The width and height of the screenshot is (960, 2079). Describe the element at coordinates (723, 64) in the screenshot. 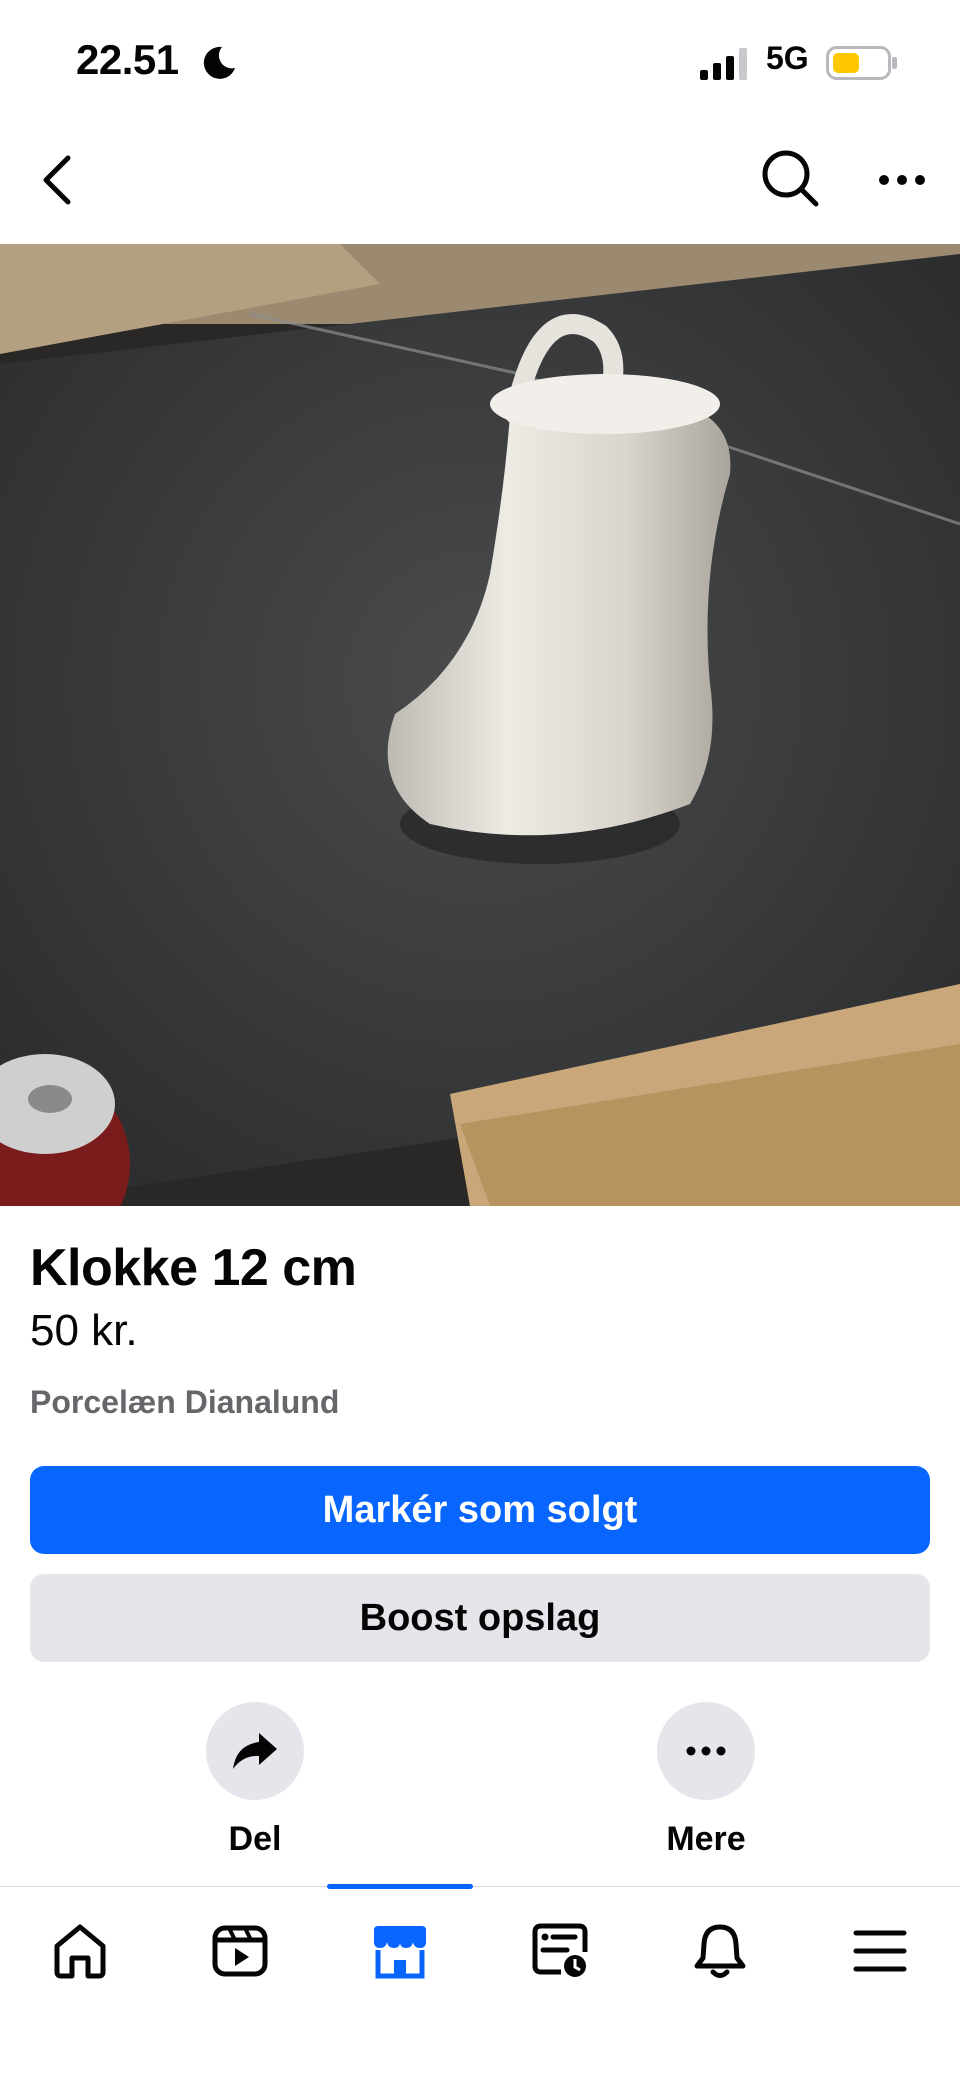

I see `signal-icon` at that location.